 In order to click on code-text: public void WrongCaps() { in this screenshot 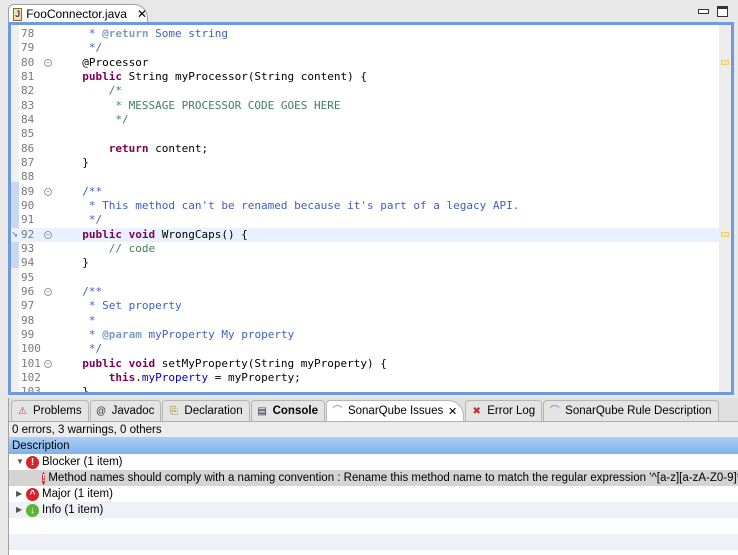, I will do `click(158, 235)`.